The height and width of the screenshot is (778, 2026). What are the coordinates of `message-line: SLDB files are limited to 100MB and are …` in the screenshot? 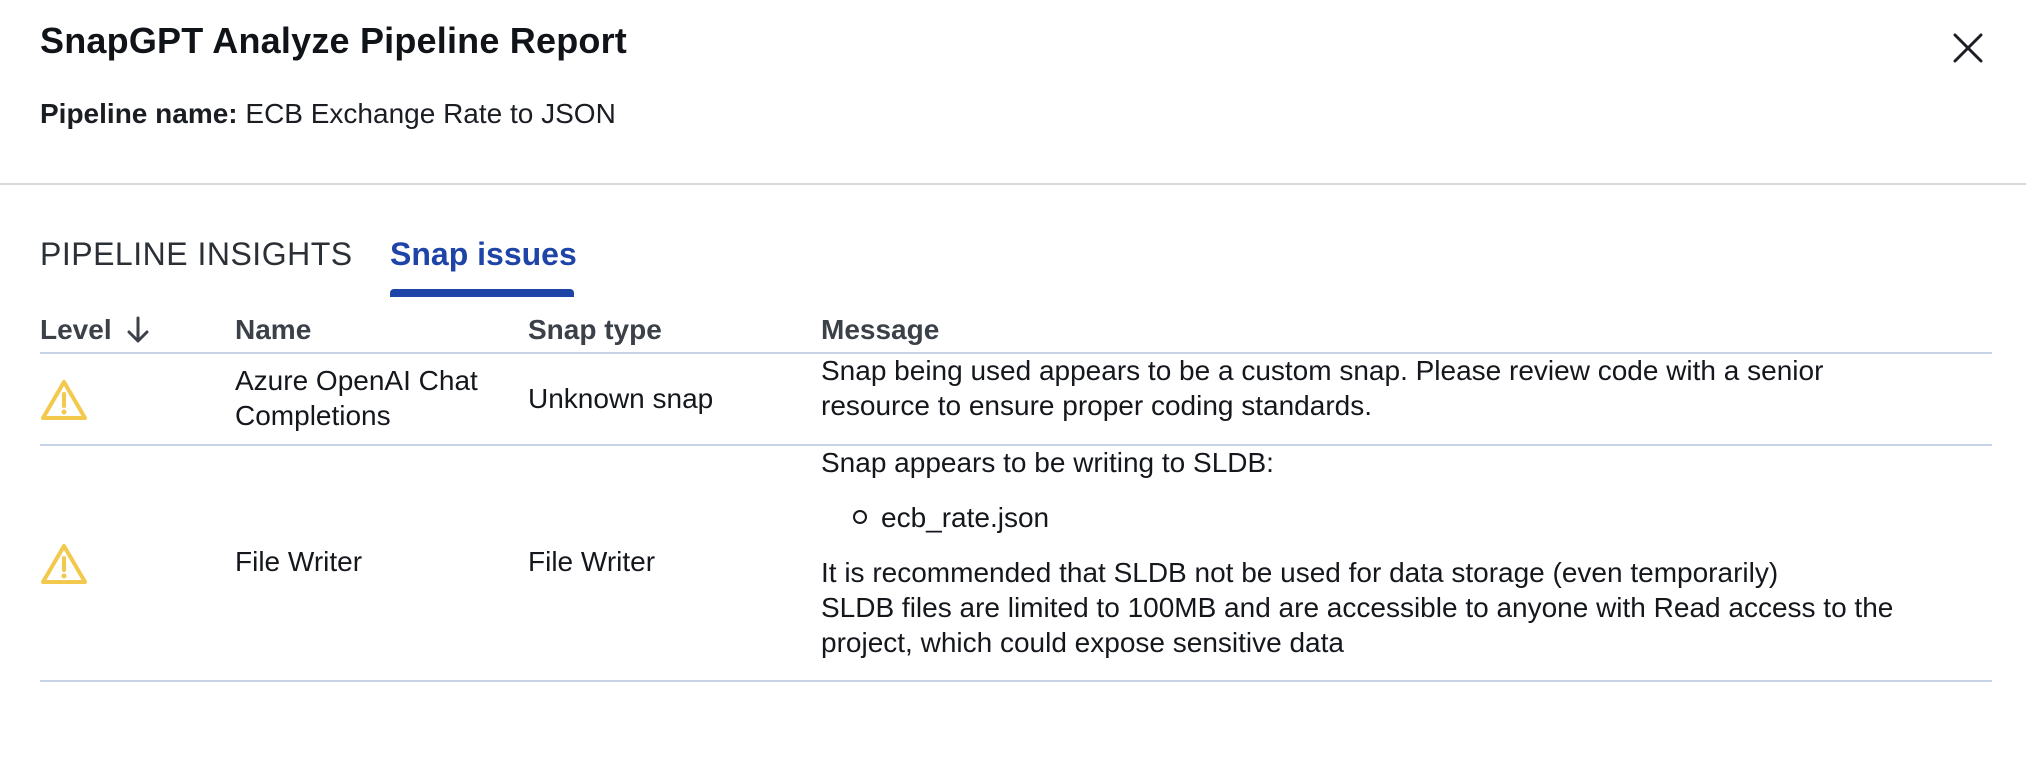 It's located at (1357, 607).